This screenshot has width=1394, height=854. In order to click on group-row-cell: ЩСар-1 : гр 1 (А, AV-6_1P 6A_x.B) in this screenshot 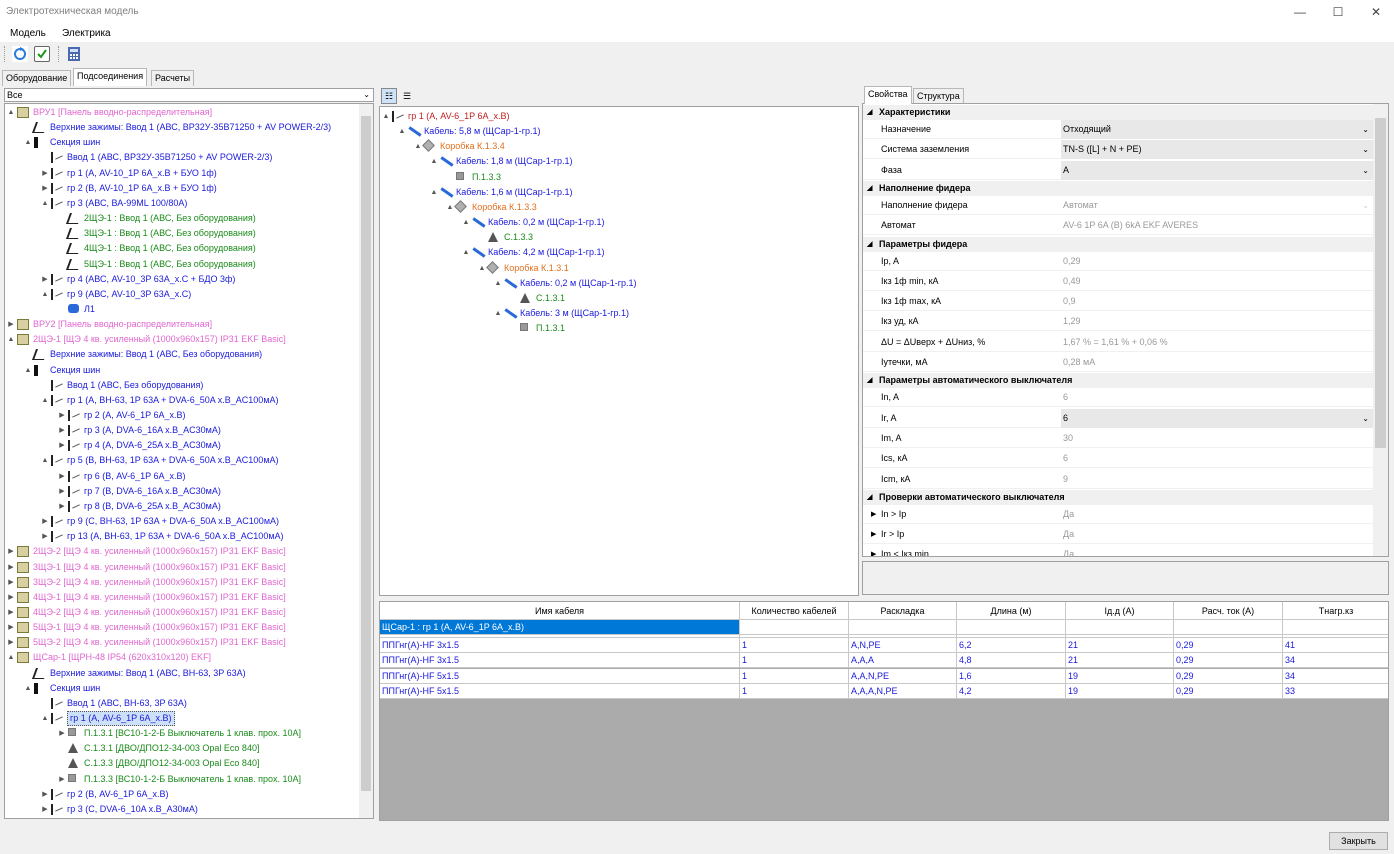, I will do `click(560, 627)`.